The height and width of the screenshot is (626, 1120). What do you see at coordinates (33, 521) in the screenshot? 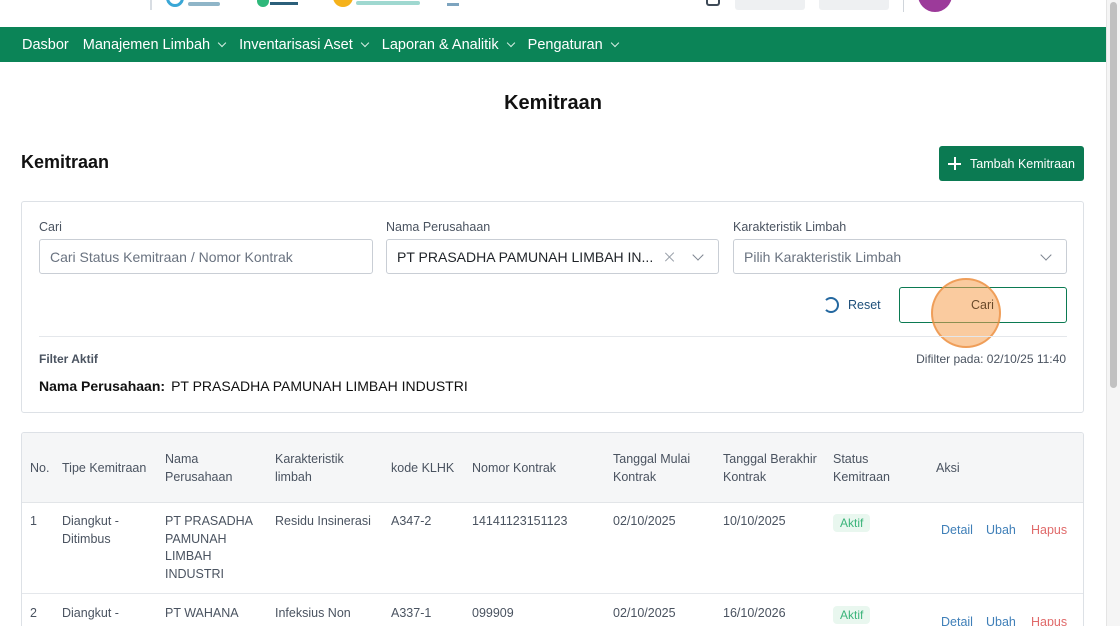
I see `cell-no: 1` at bounding box center [33, 521].